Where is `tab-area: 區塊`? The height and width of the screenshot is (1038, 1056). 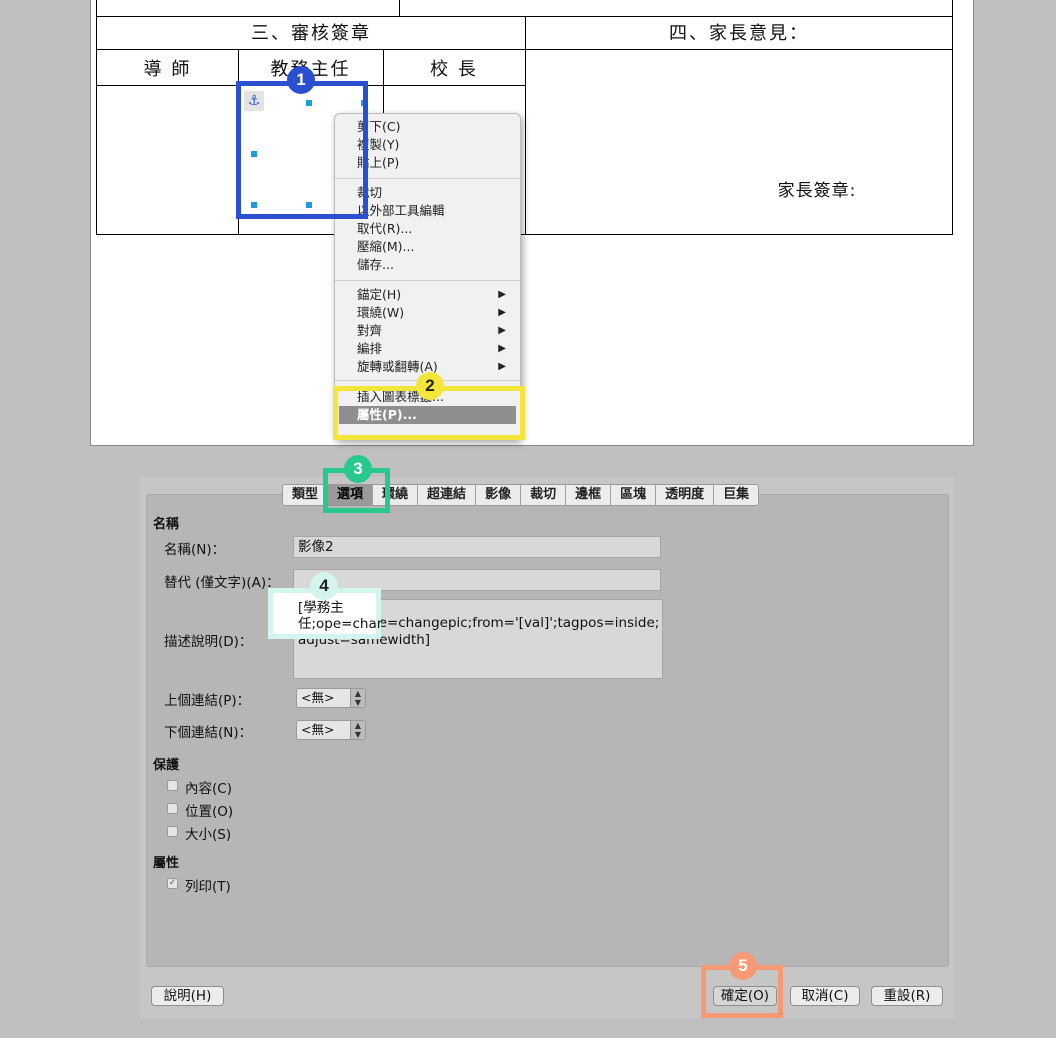 tab-area: 區塊 is located at coordinates (634, 495).